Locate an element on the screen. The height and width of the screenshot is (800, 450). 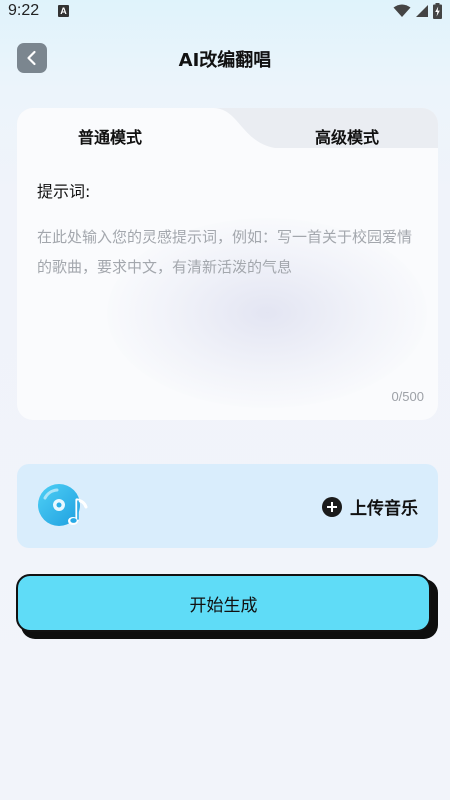
tab-normal-mode: 普通模式 is located at coordinates (110, 136).